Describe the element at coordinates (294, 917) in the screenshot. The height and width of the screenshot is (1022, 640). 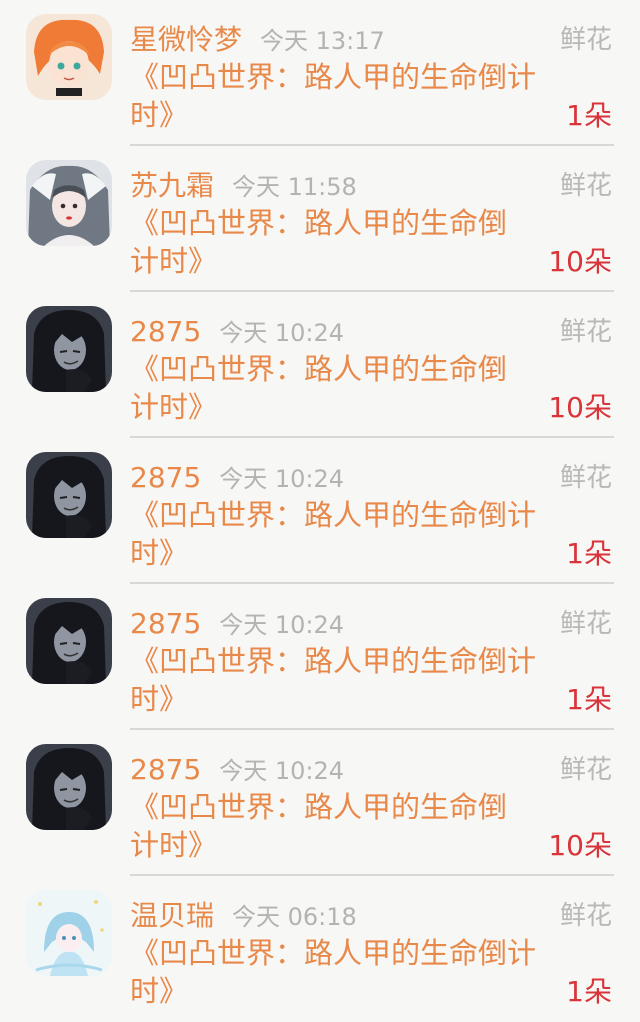
I see `gift-time: 今天 06:18` at that location.